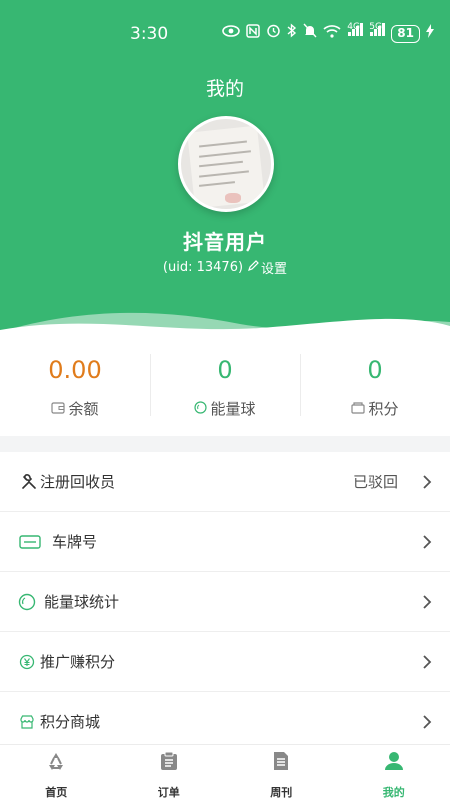 The height and width of the screenshot is (800, 450). I want to click on stat-energy-ball: 0 能量球, so click(225, 386).